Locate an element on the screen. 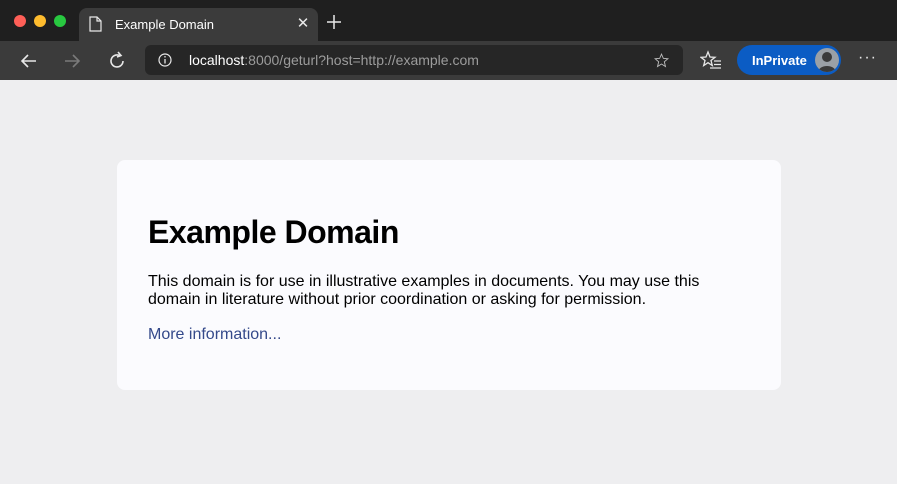 The width and height of the screenshot is (897, 484). plus-icon is located at coordinates (334, 22).